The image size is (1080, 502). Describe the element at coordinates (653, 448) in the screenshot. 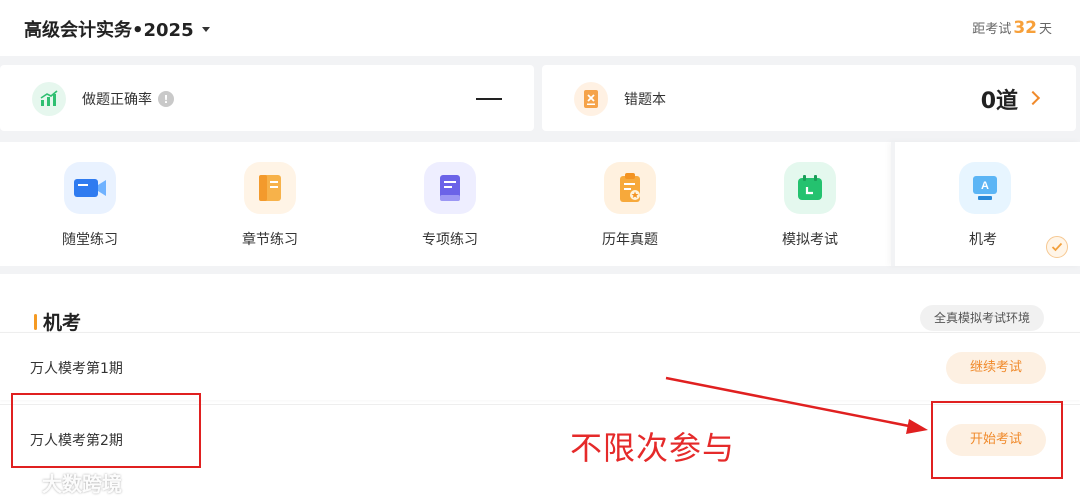

I see `annotation-text: 不限次参与` at that location.